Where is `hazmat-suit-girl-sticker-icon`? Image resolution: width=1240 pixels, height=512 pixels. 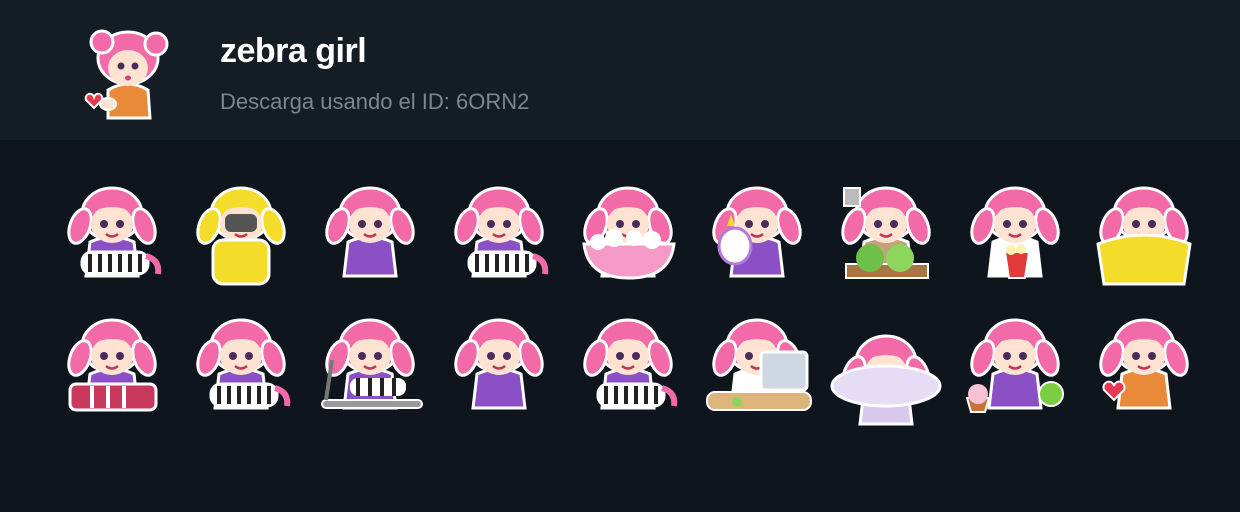 hazmat-suit-girl-sticker-icon is located at coordinates (241, 234).